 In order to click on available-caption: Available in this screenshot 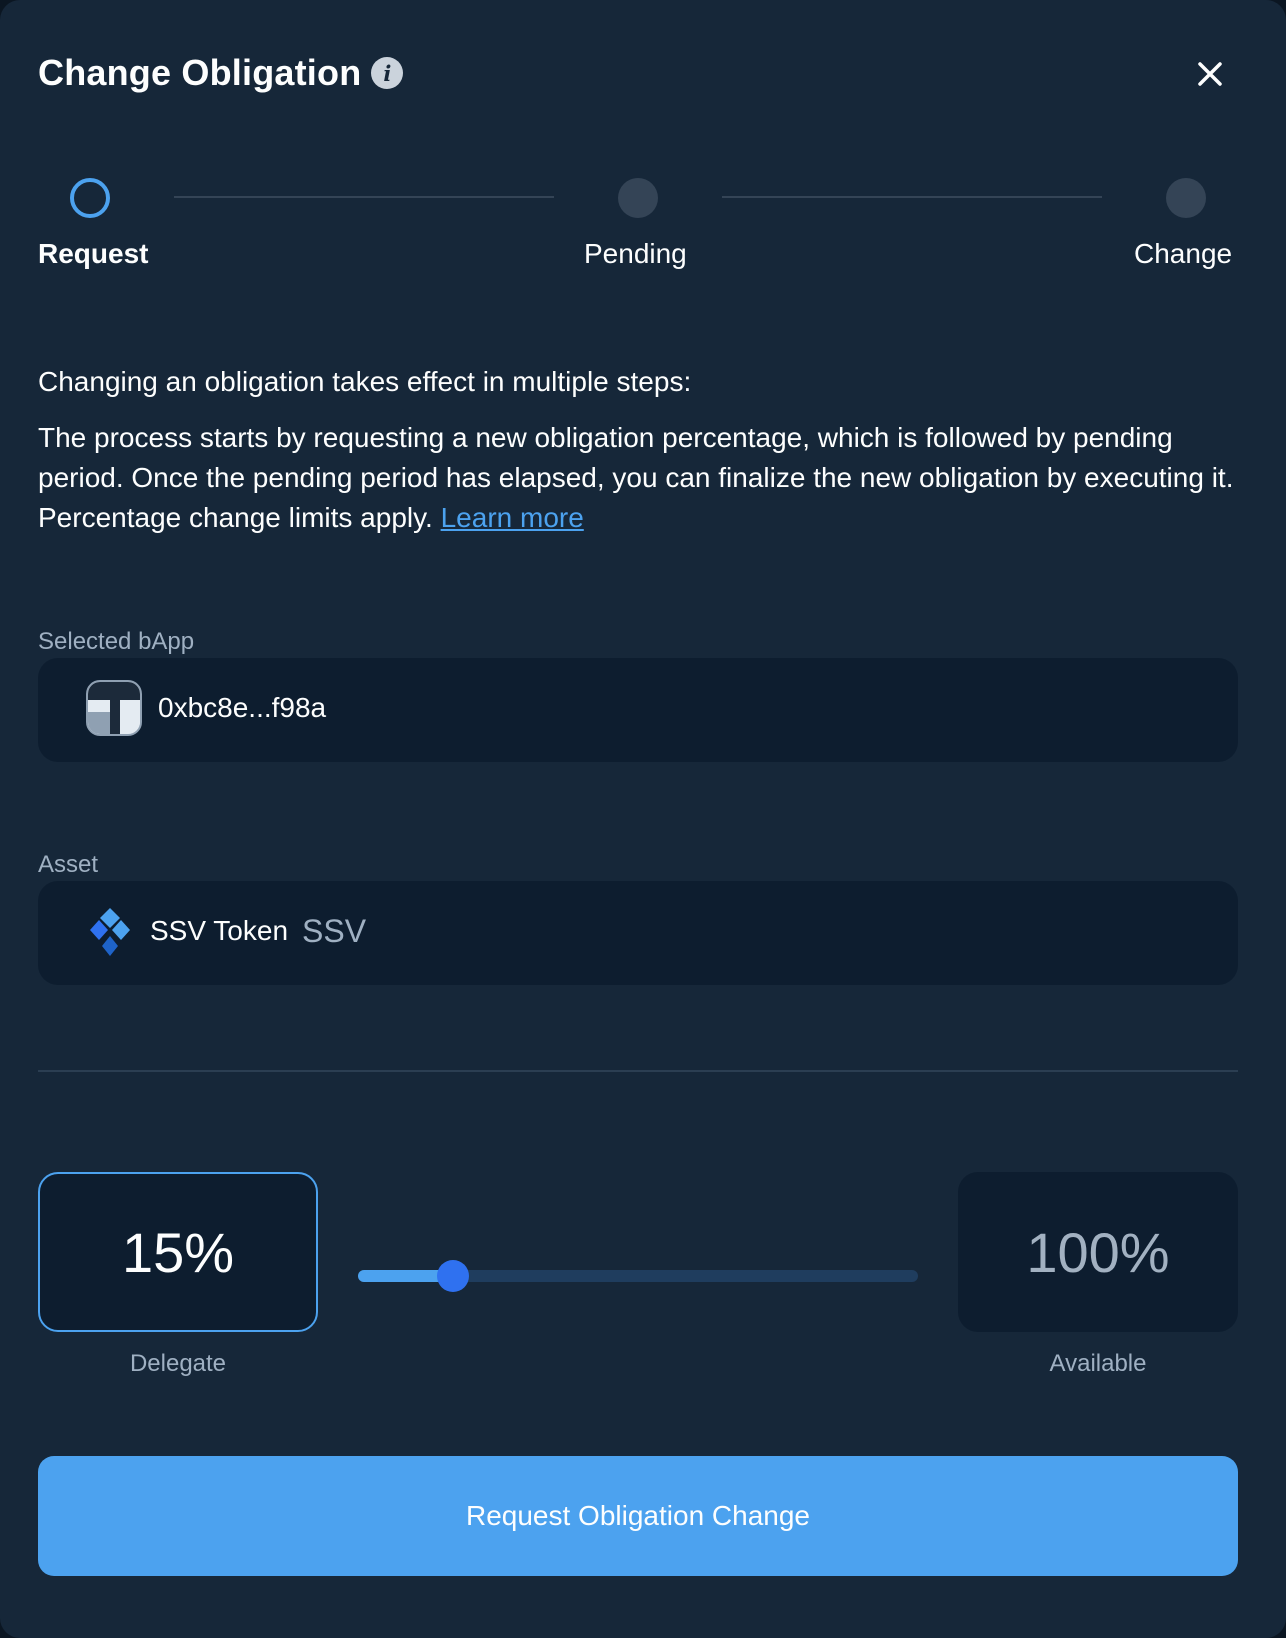, I will do `click(1098, 1363)`.